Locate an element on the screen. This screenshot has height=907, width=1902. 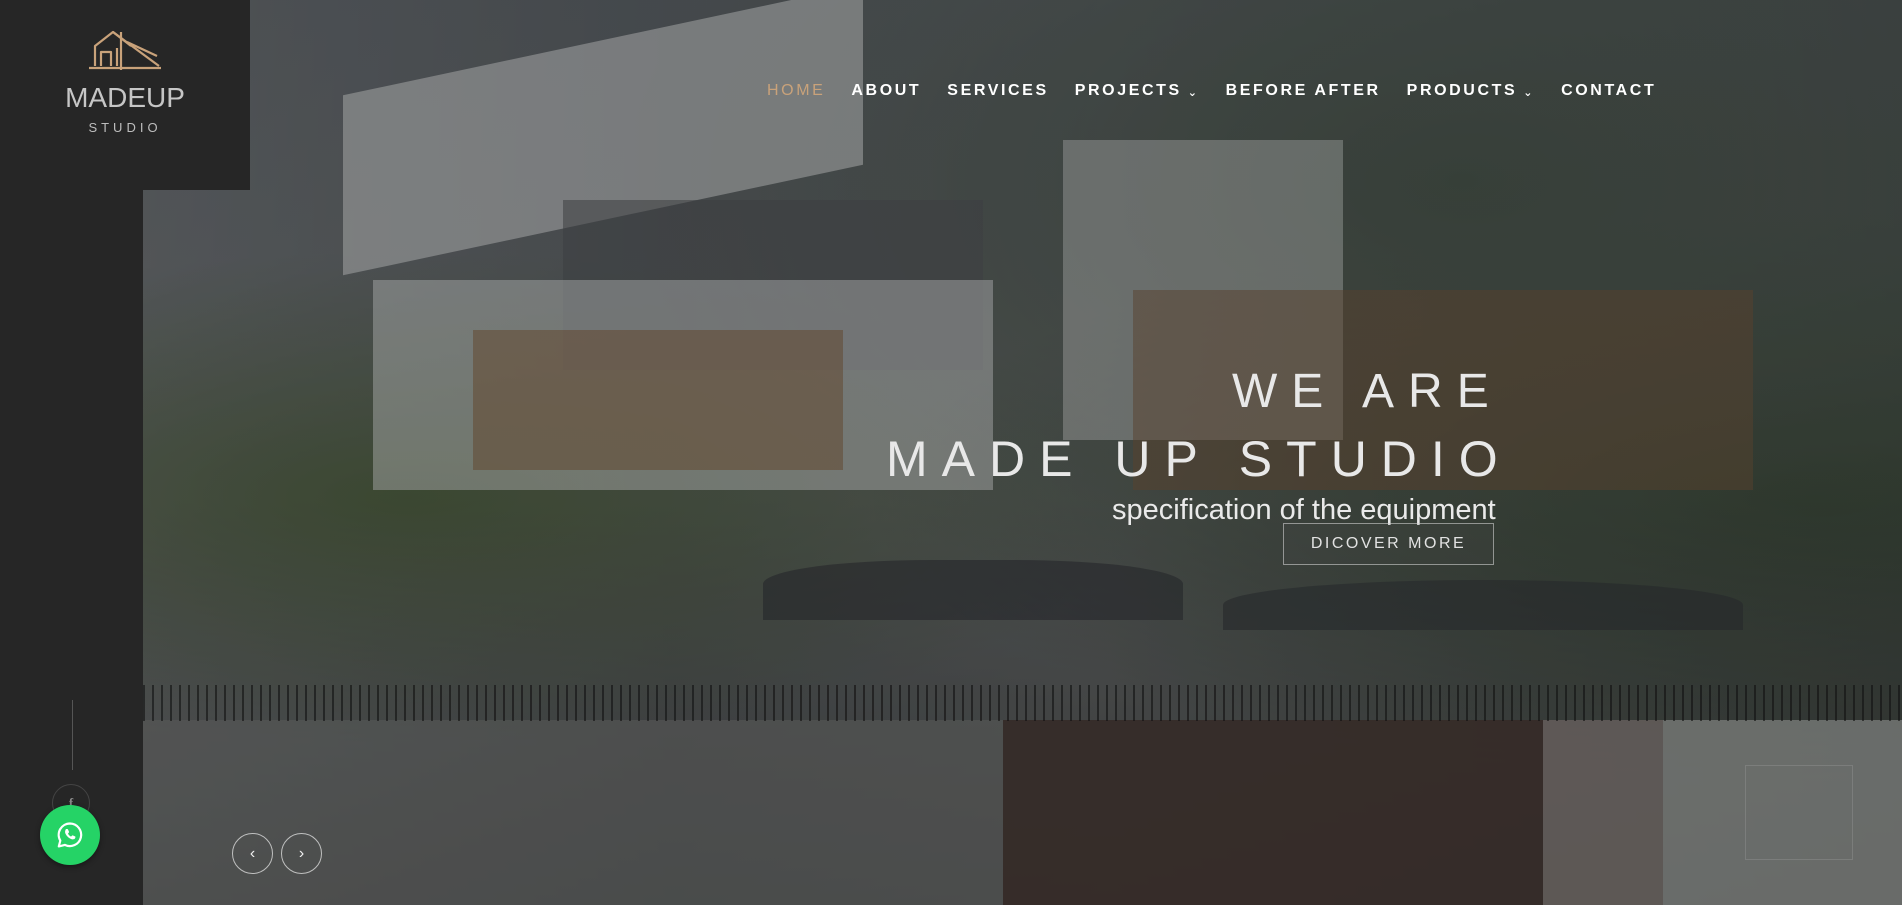
brand-tagline: STUDIO is located at coordinates (125, 127).